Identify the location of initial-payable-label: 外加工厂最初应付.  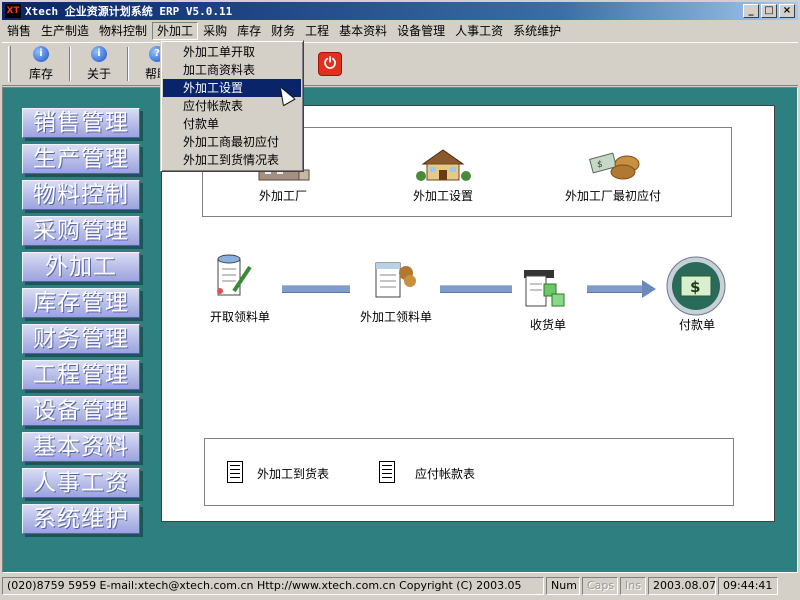
(612, 196).